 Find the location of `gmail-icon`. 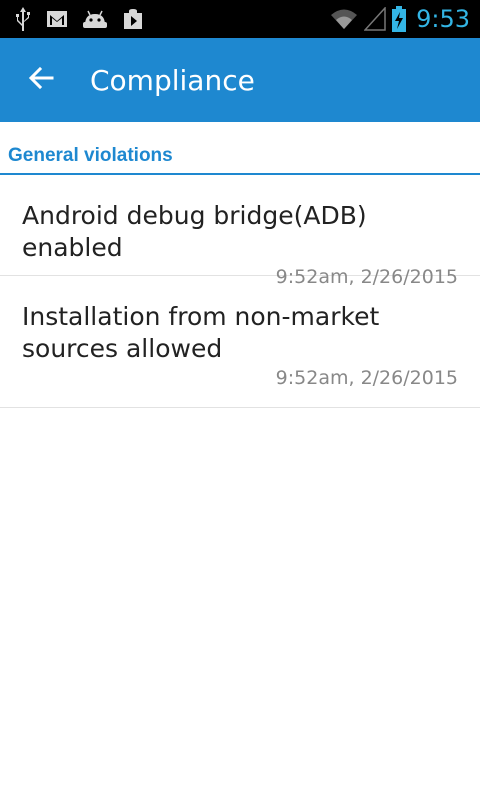

gmail-icon is located at coordinates (57, 19).